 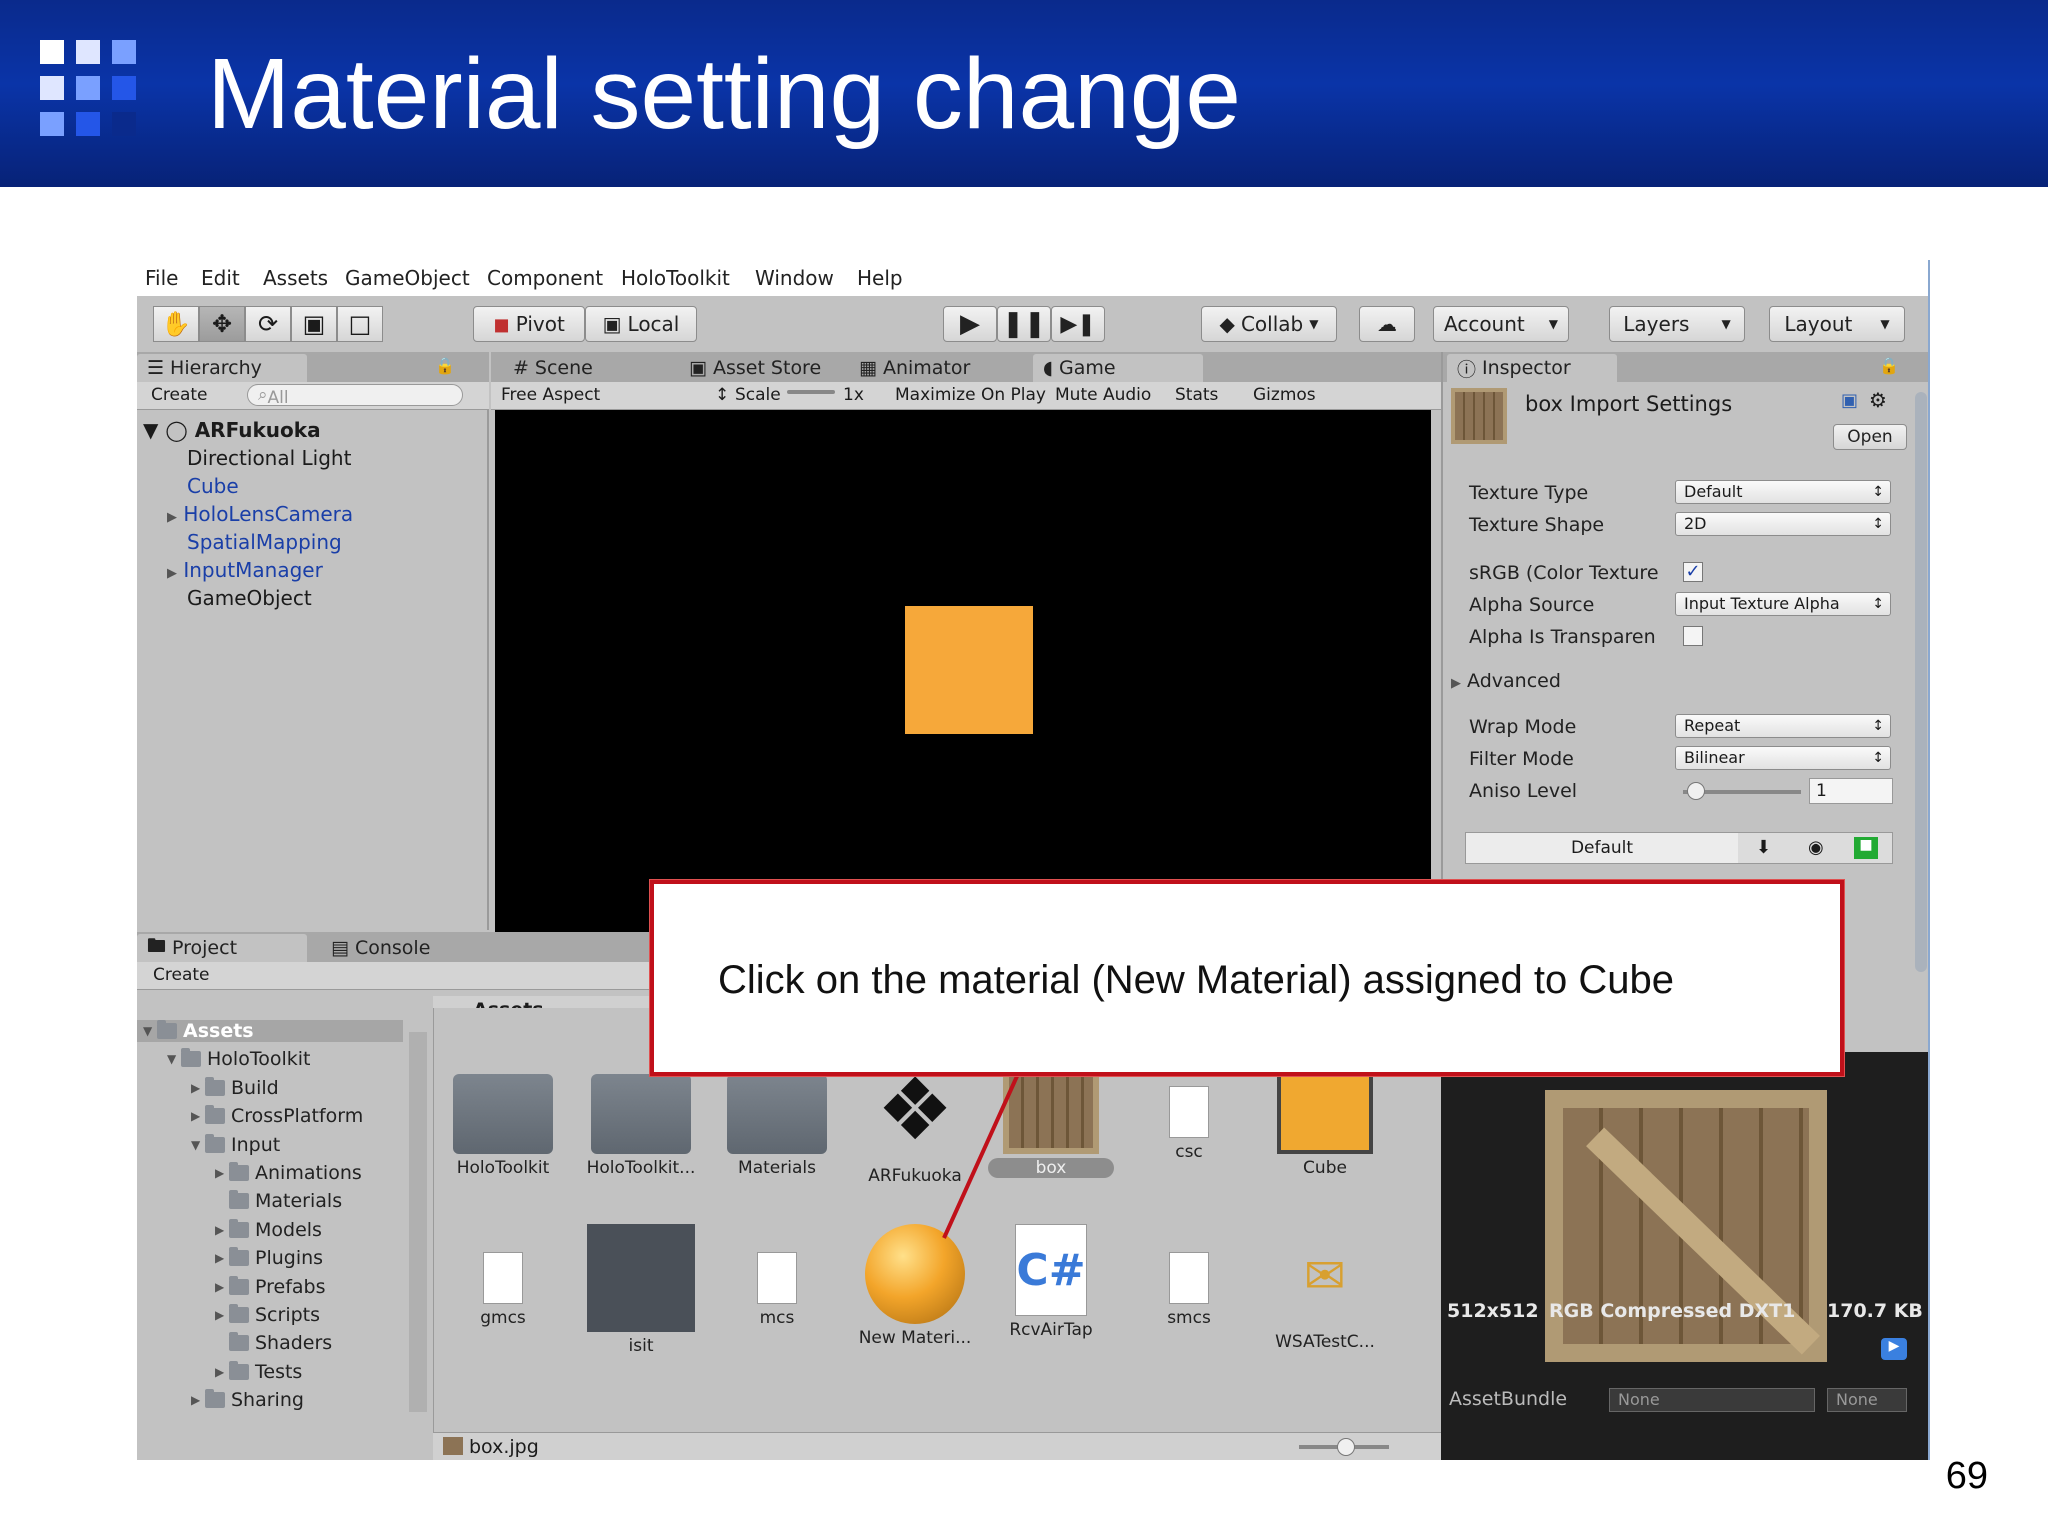 I want to click on project-create-button: Create, so click(x=181, y=975).